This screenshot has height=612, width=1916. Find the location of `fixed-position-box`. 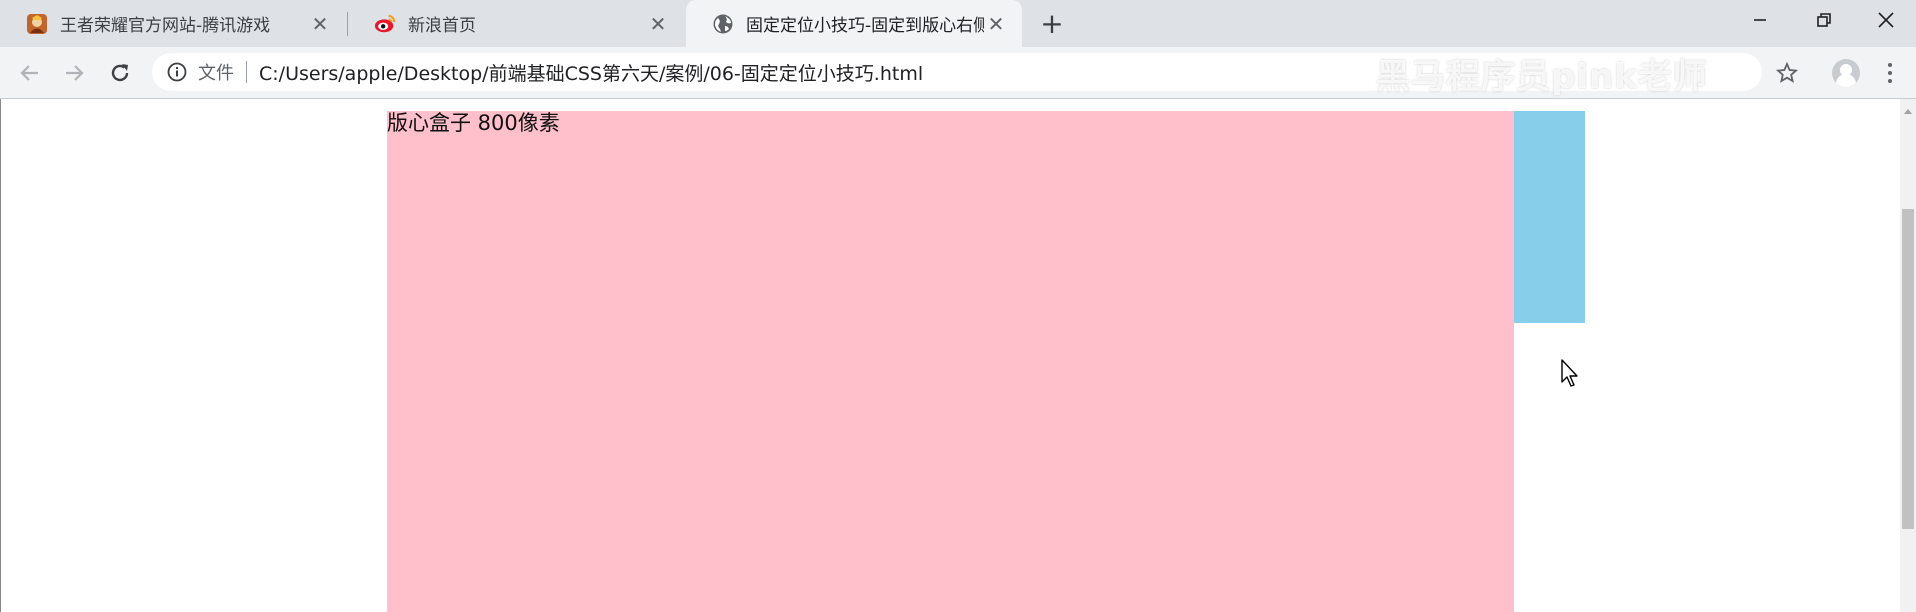

fixed-position-box is located at coordinates (1549, 217).